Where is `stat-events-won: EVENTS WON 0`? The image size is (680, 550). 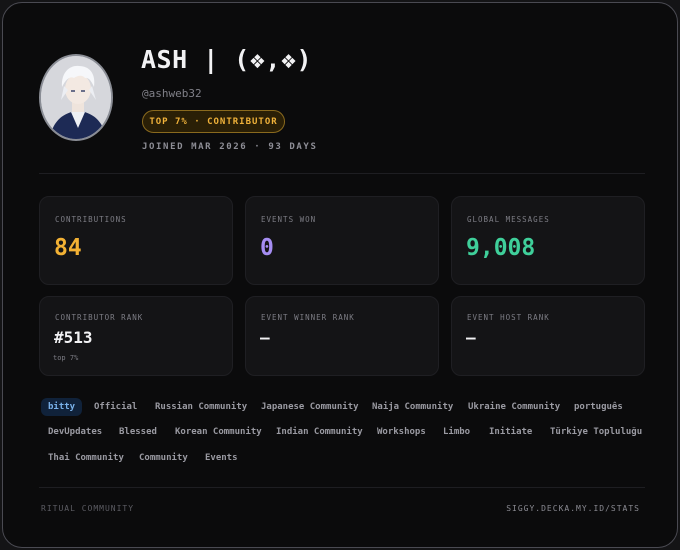 stat-events-won: EVENTS WON 0 is located at coordinates (342, 240).